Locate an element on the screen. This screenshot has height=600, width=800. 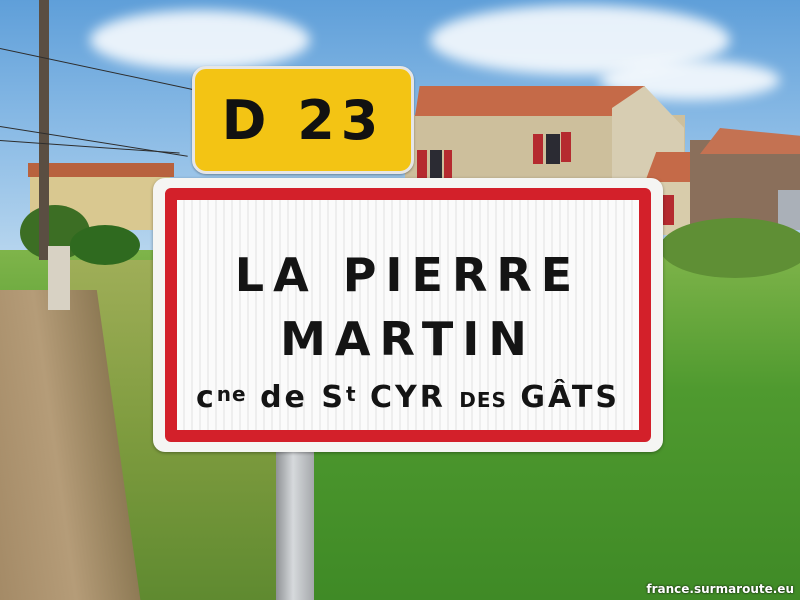
cloud is located at coordinates (200, 40).